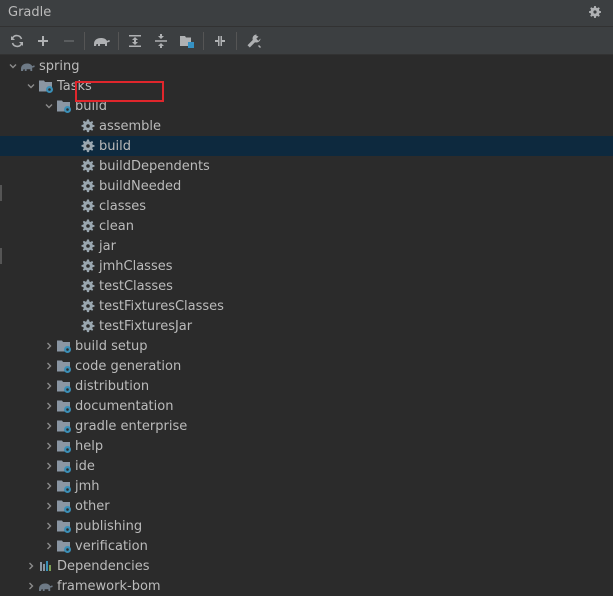 This screenshot has height=596, width=613. What do you see at coordinates (306, 166) in the screenshot?
I see `tree-item-task: buildDependents` at bounding box center [306, 166].